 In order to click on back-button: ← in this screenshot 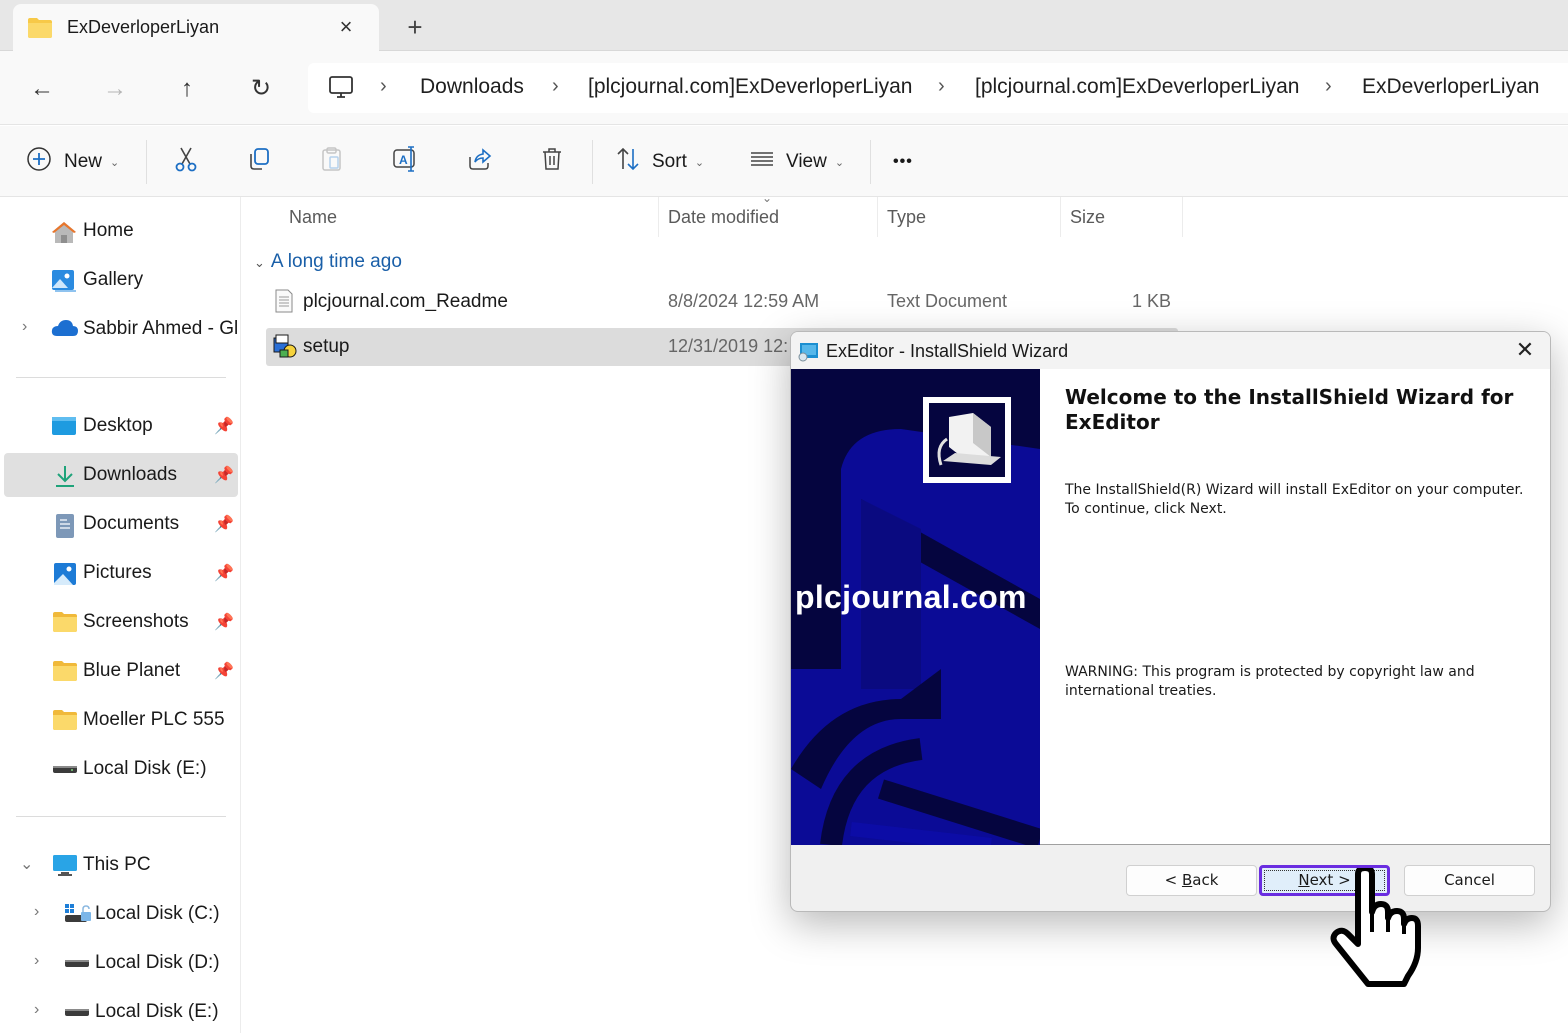, I will do `click(42, 89)`.